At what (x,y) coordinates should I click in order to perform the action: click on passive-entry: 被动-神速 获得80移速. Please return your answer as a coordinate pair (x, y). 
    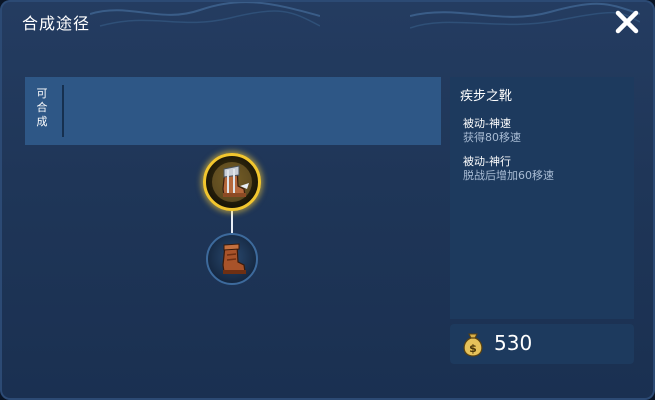
    Looking at the image, I should click on (492, 131).